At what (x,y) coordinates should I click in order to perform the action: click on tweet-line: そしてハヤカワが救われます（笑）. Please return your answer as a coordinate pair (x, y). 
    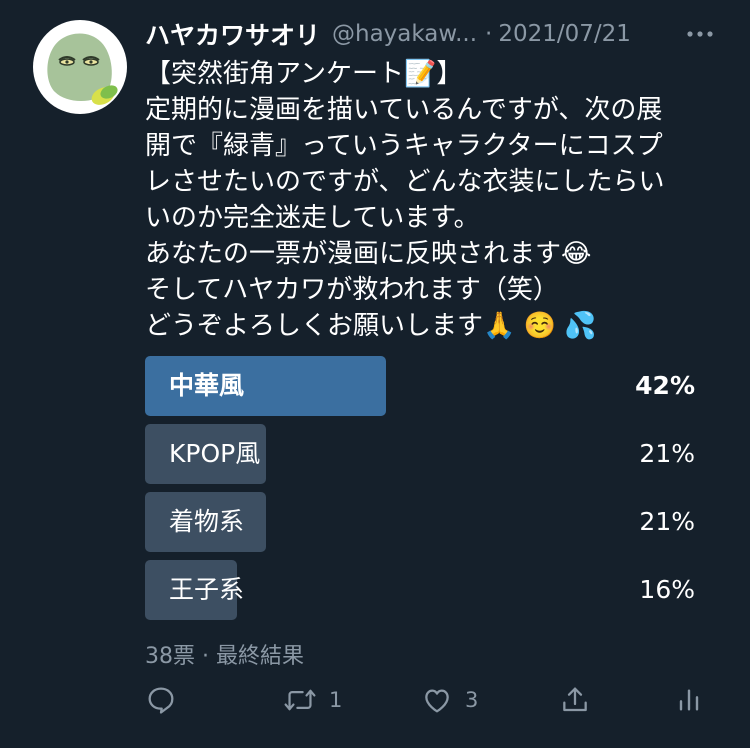
    Looking at the image, I should click on (352, 290).